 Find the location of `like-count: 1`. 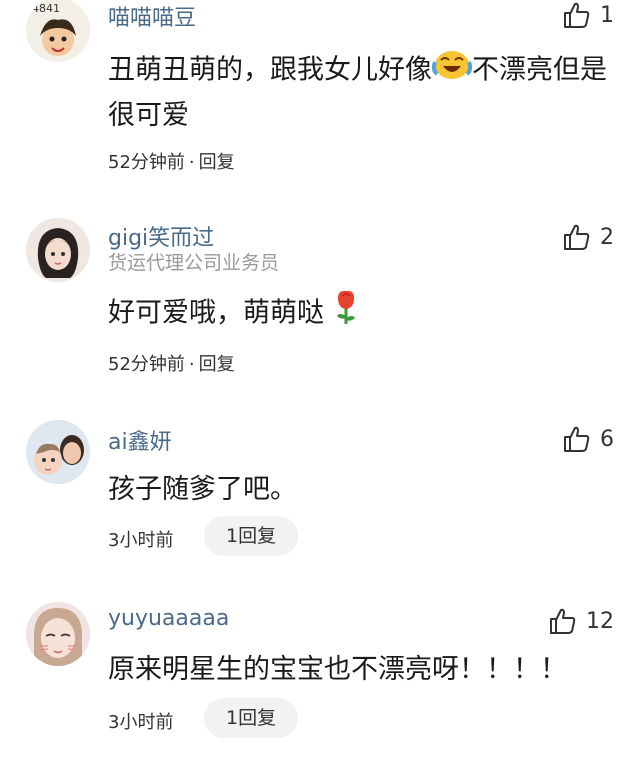

like-count: 1 is located at coordinates (607, 15).